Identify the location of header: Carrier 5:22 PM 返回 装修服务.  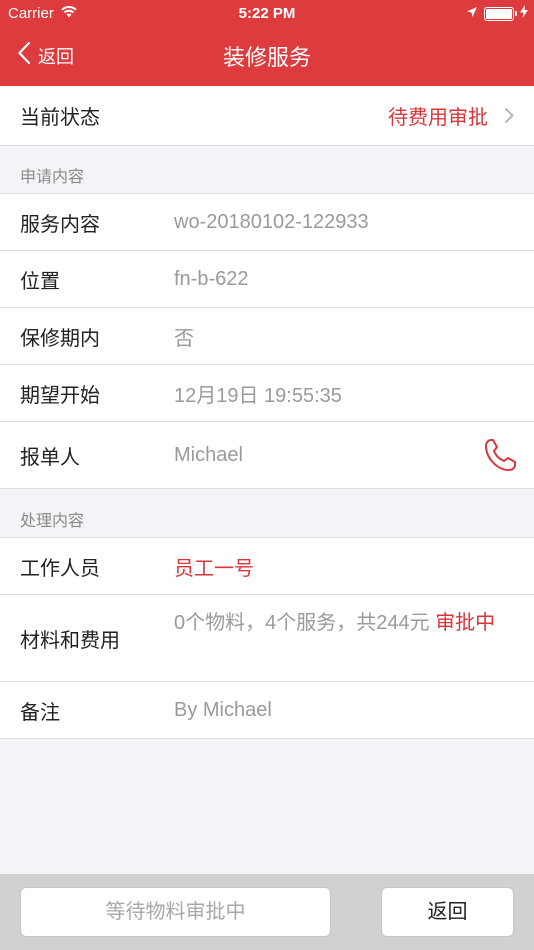
(267, 43).